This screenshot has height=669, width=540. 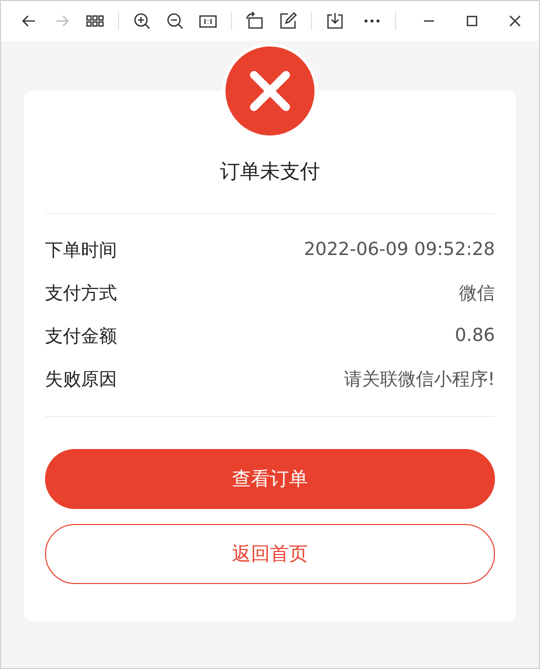 What do you see at coordinates (81, 379) in the screenshot?
I see `detail-label: 失败原因` at bounding box center [81, 379].